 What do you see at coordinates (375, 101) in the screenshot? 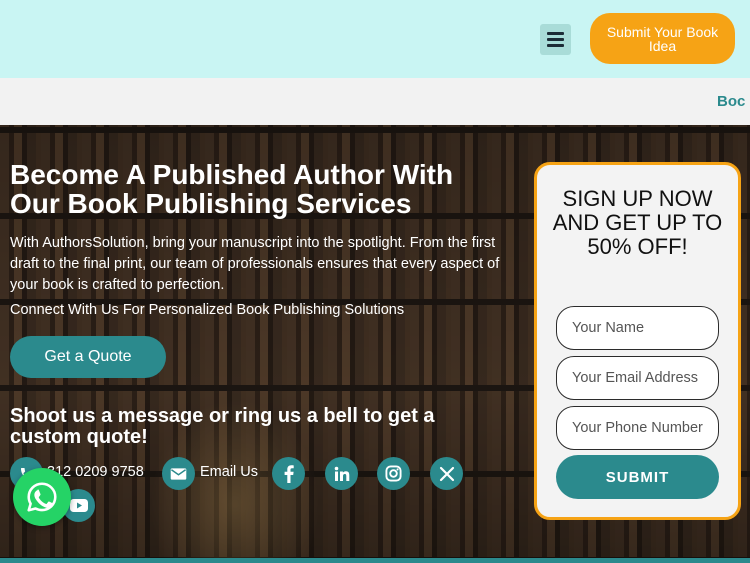
I see `scrolling-ticker: Boc` at bounding box center [375, 101].